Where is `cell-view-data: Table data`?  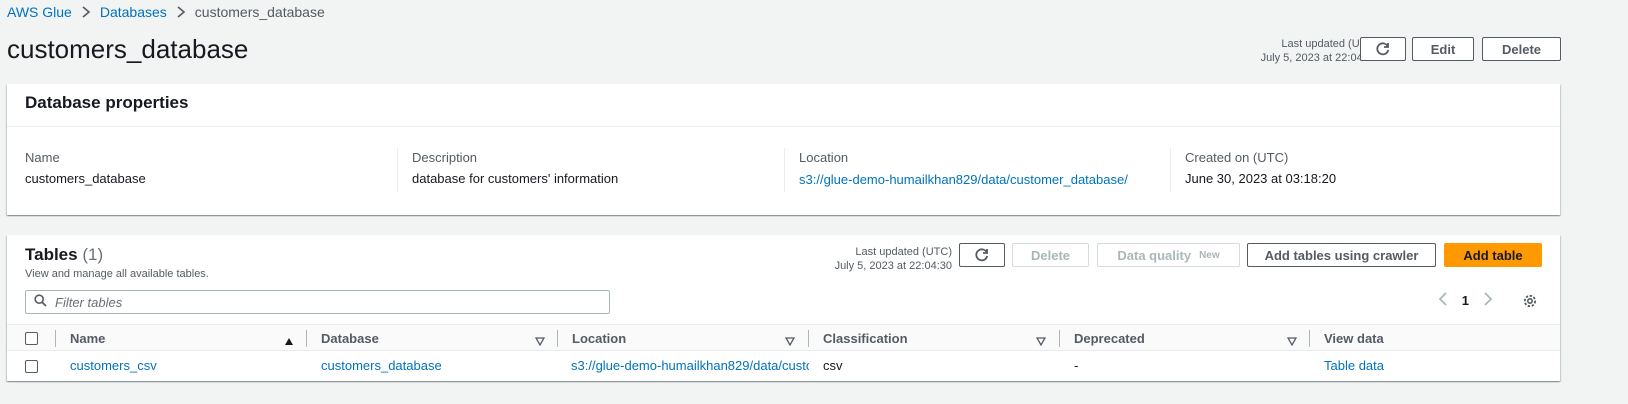 cell-view-data: Table data is located at coordinates (1354, 365).